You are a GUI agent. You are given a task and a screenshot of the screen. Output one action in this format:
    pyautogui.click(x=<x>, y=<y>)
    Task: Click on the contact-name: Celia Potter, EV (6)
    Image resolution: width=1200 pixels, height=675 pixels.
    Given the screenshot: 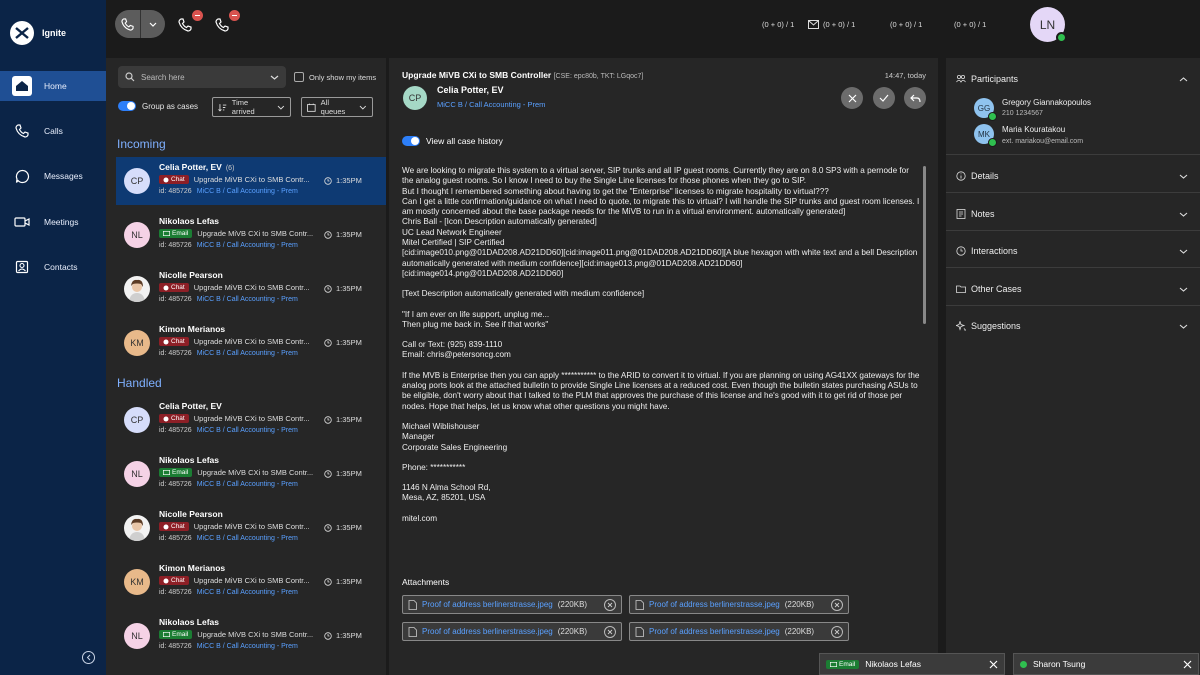 What is the action you would take?
    pyautogui.click(x=197, y=167)
    